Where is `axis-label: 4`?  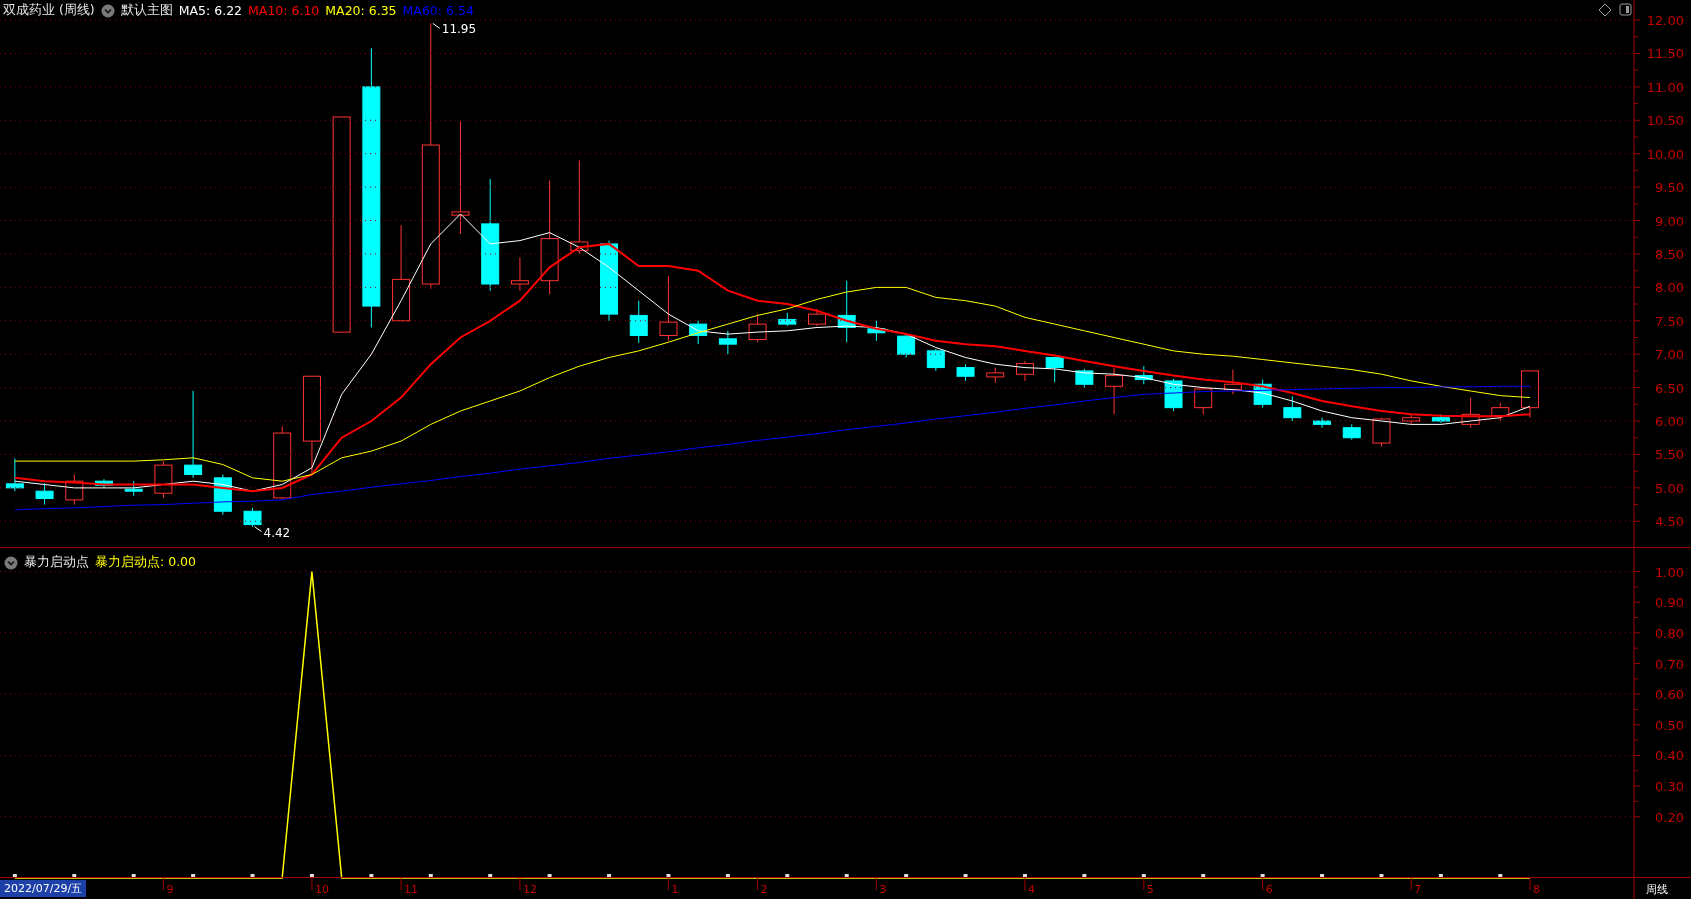
axis-label: 4 is located at coordinates (1031, 889).